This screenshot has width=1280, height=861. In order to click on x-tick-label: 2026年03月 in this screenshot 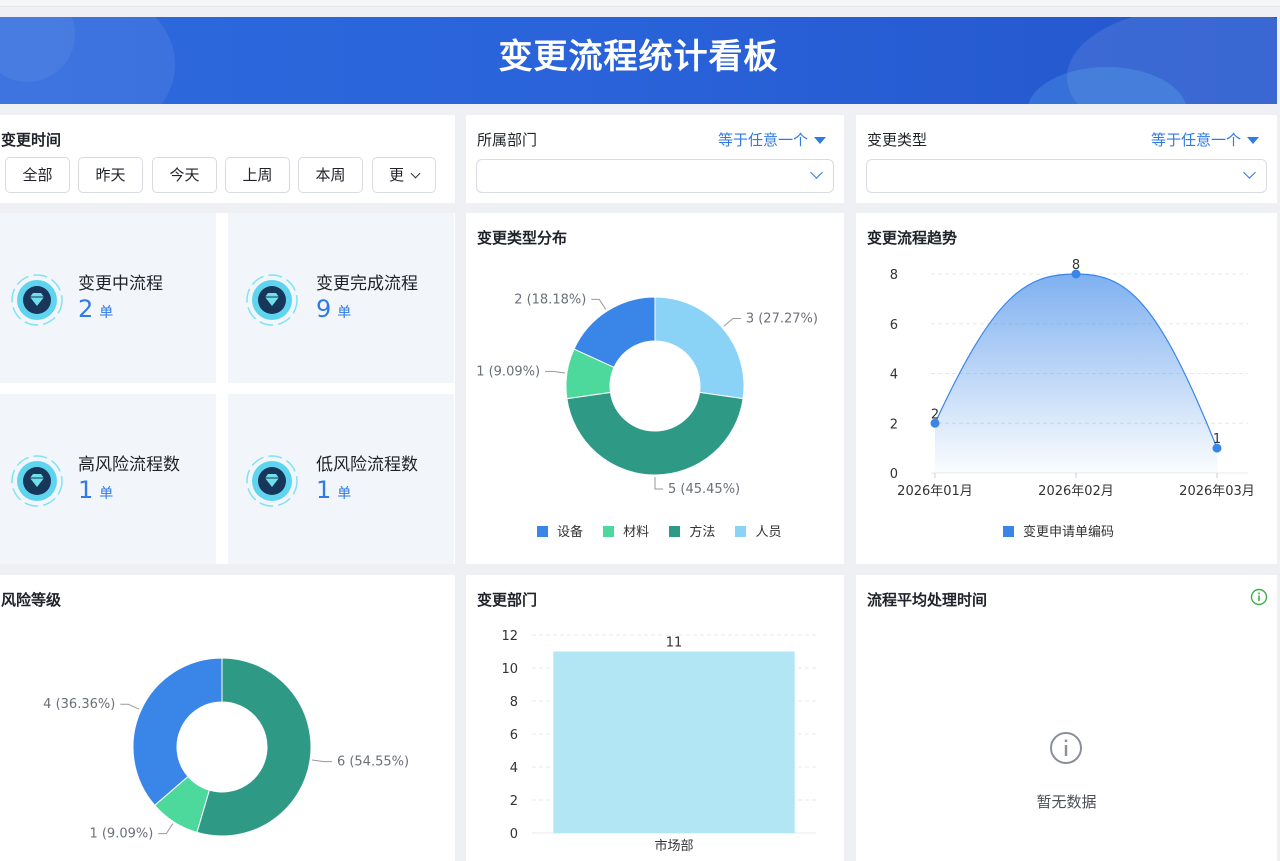, I will do `click(1217, 491)`.